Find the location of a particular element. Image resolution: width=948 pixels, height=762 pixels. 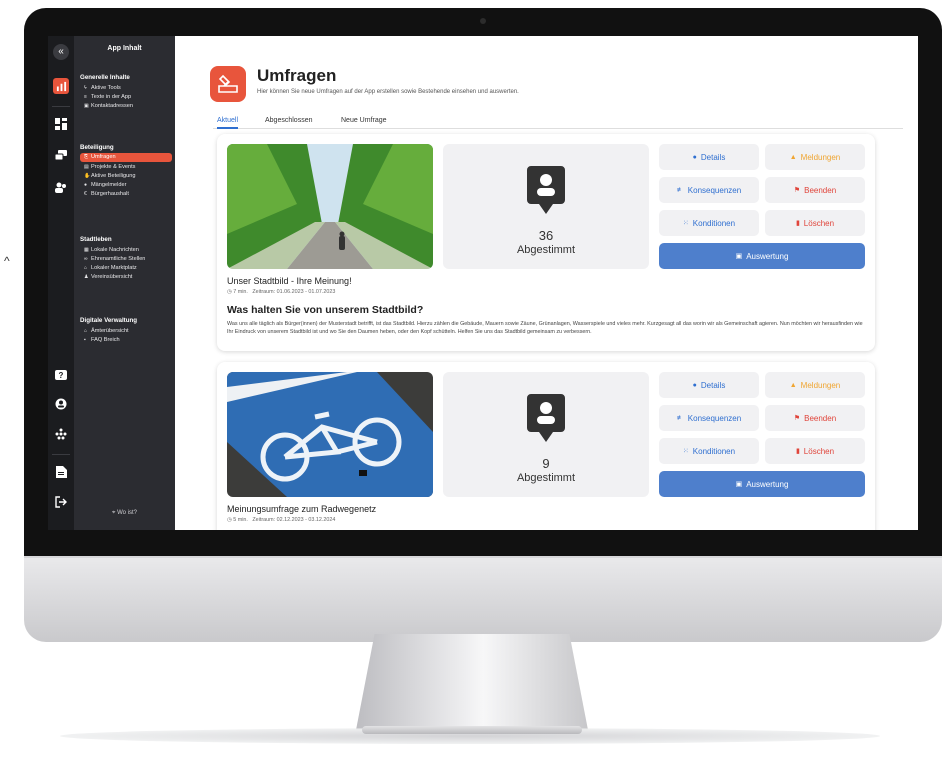

image-icon: ▣ is located at coordinates (739, 484).